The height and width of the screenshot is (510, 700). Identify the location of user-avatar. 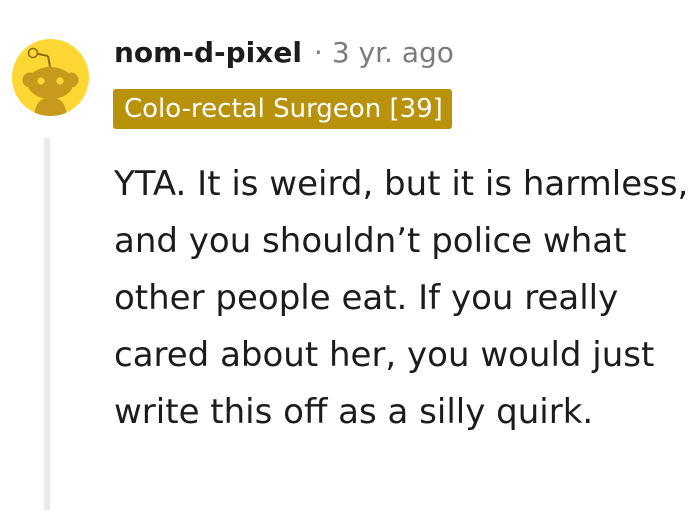
(50, 77).